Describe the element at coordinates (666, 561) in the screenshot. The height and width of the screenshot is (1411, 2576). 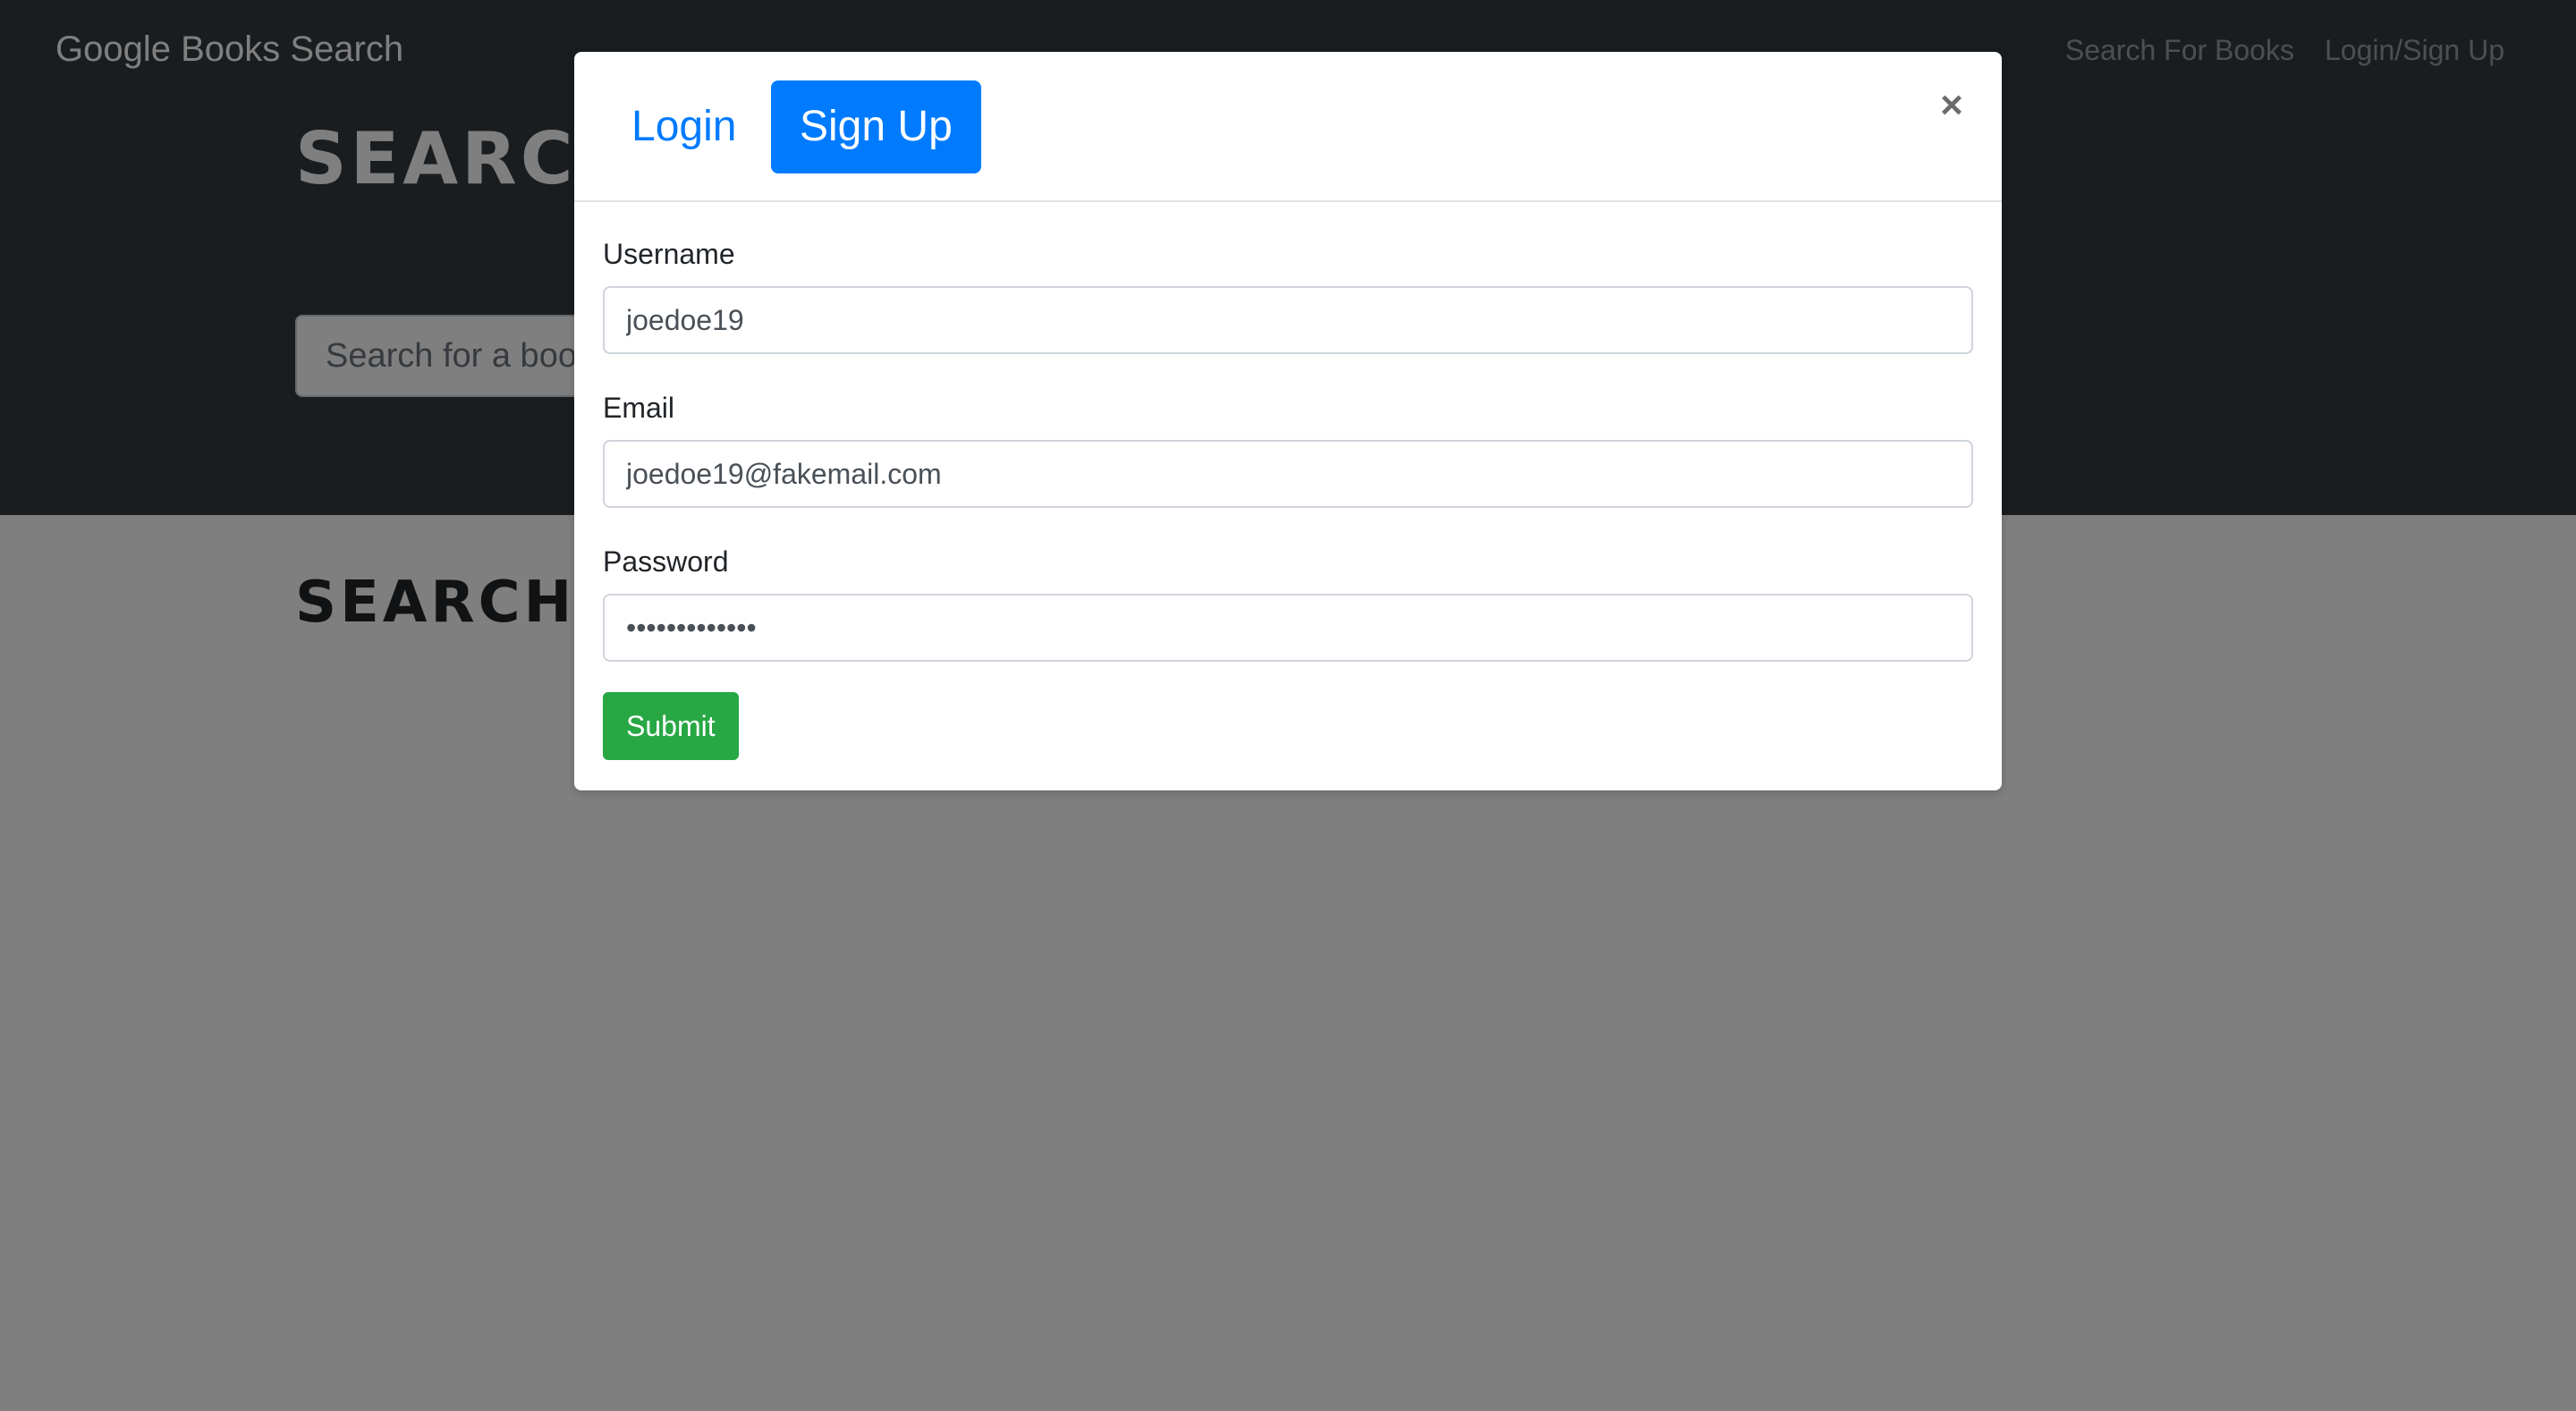
I see `password-label: Password` at that location.